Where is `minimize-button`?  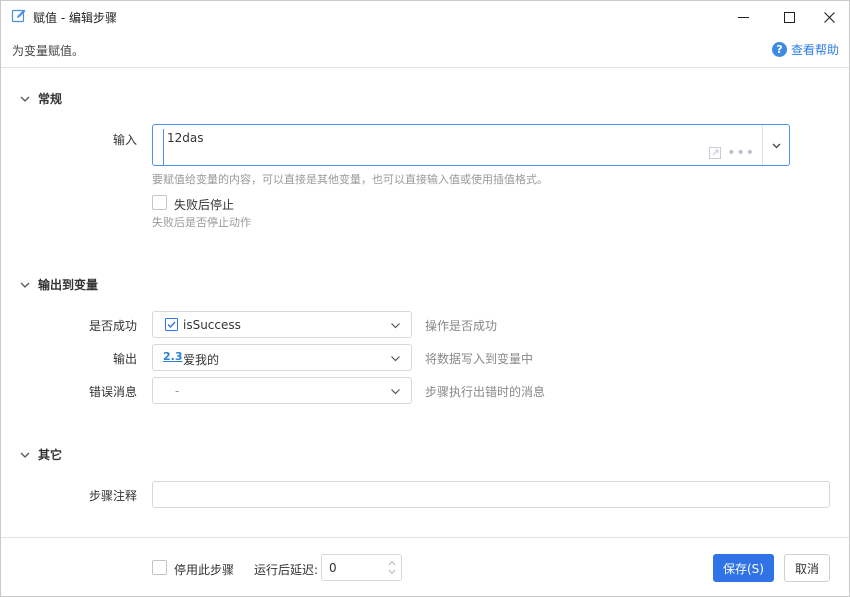 minimize-button is located at coordinates (743, 17).